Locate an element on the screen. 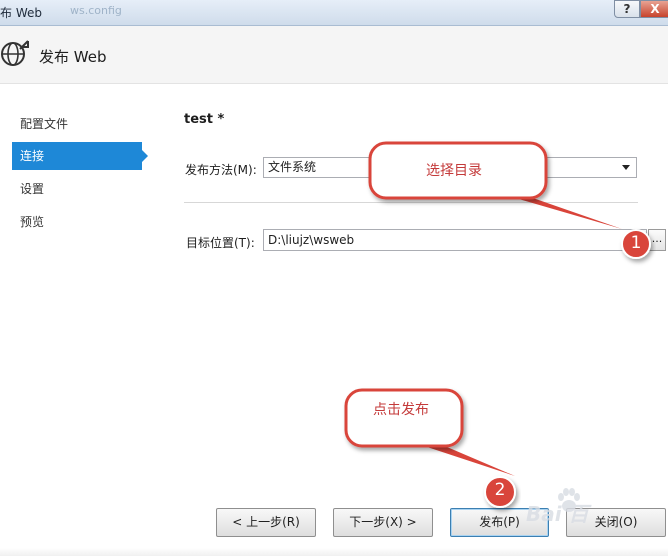  dialog-title: 发布 Web is located at coordinates (73, 57).